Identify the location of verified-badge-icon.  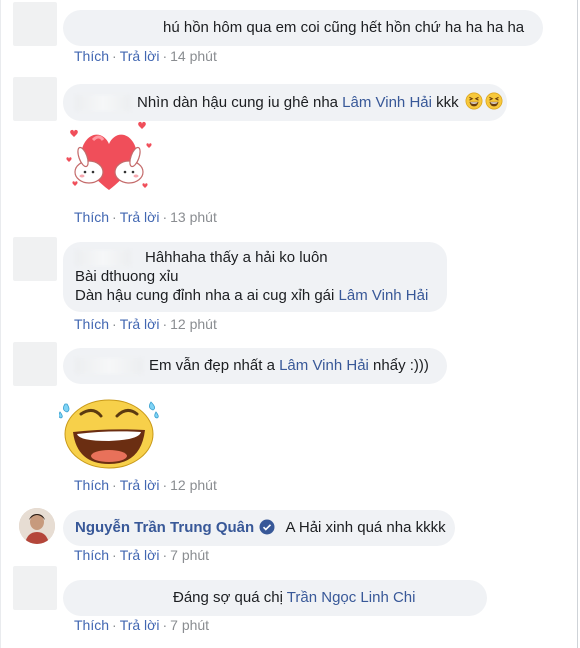
(267, 527).